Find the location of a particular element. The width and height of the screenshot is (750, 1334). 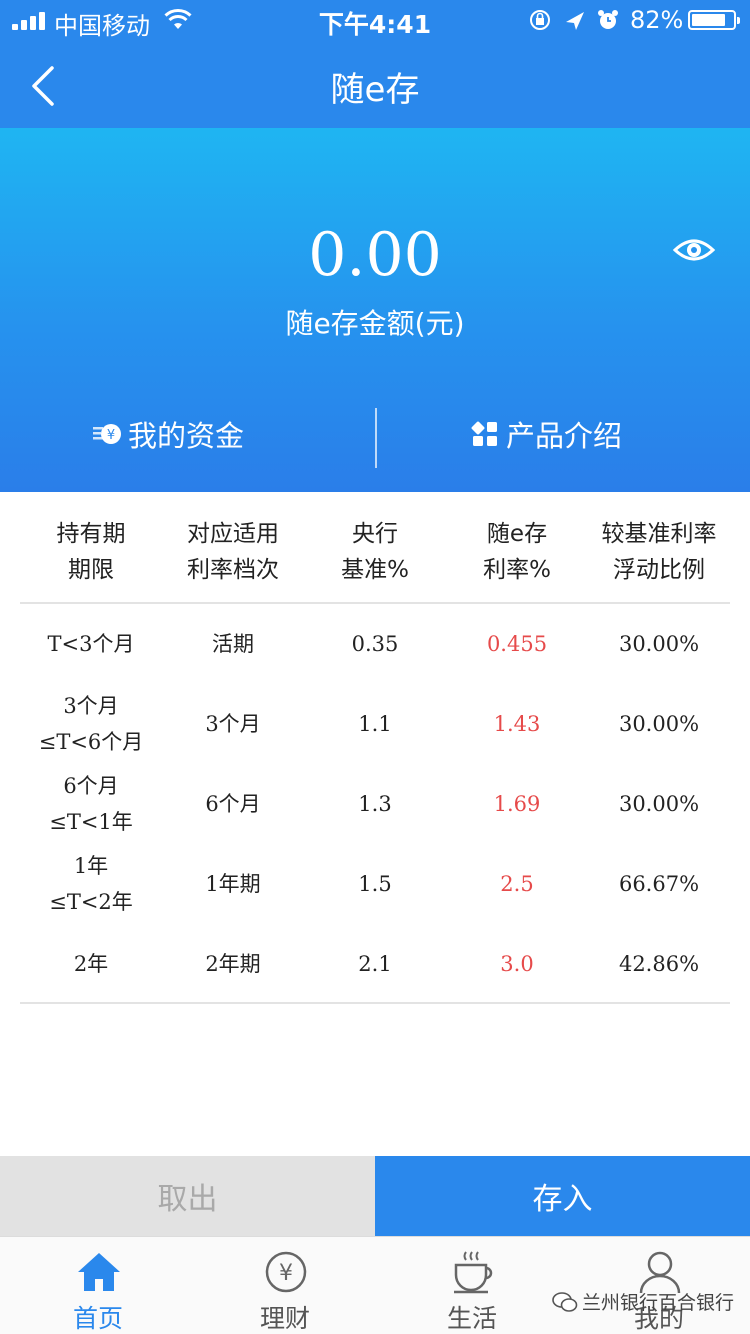

cell-float-ratio: 42.86% is located at coordinates (659, 964).